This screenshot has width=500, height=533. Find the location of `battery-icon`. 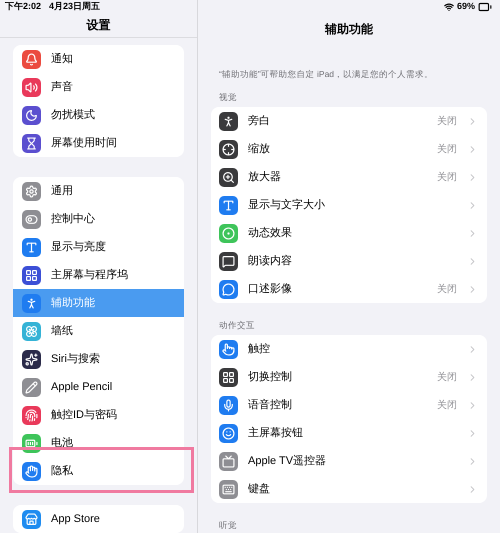

battery-icon is located at coordinates (485, 7).